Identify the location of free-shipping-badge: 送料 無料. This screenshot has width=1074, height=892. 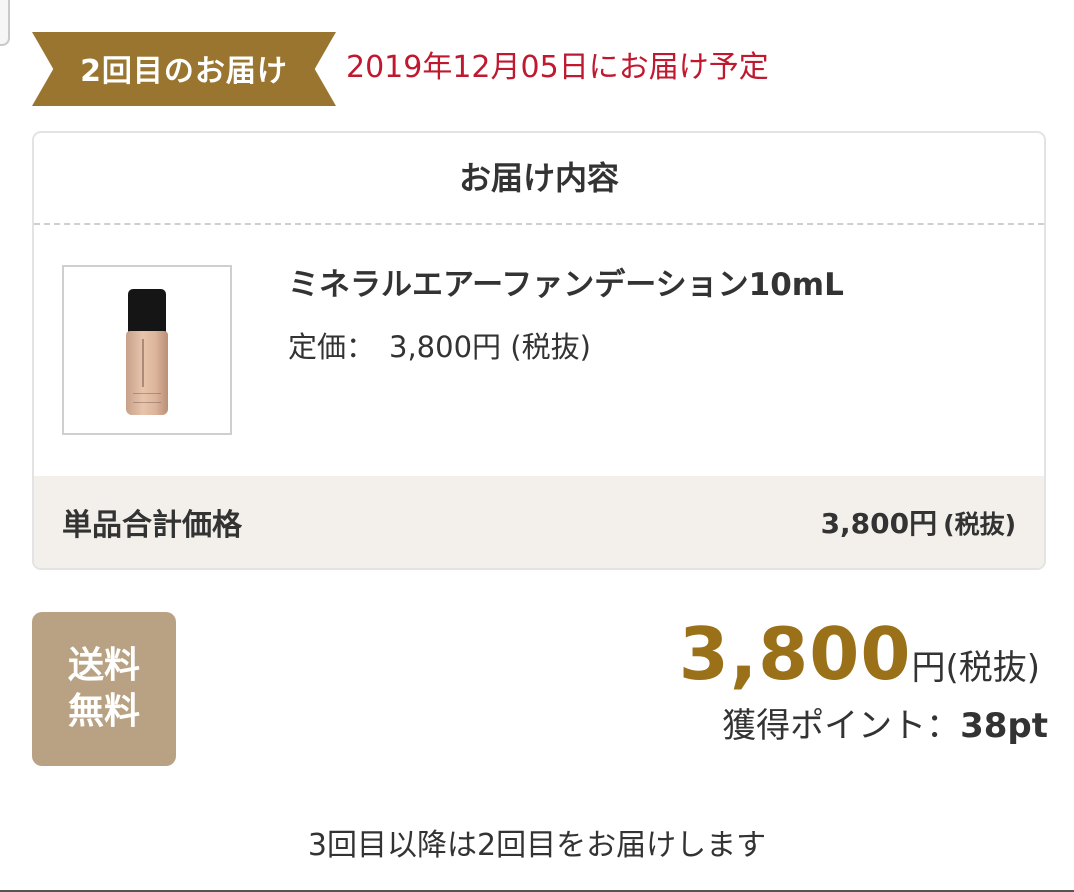
(104, 689).